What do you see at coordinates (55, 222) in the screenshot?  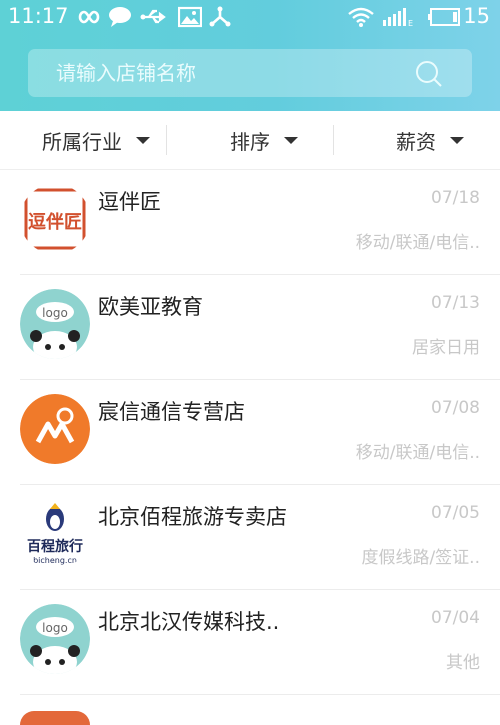 I see `svg-text: 逗伴匠` at bounding box center [55, 222].